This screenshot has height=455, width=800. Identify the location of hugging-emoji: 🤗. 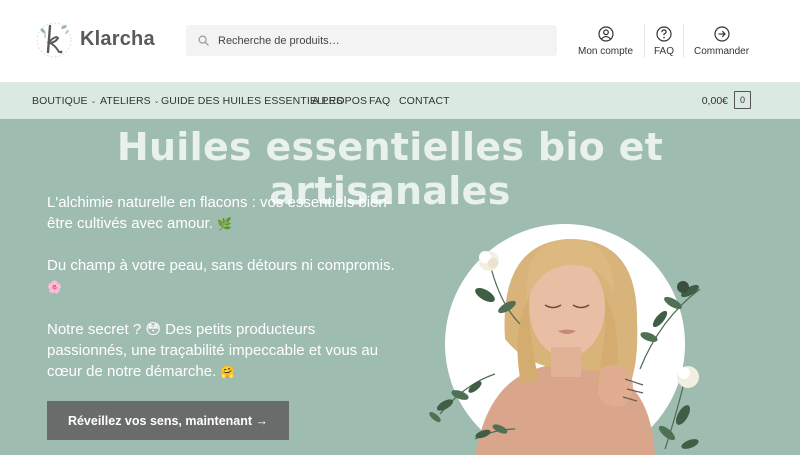
(228, 372).